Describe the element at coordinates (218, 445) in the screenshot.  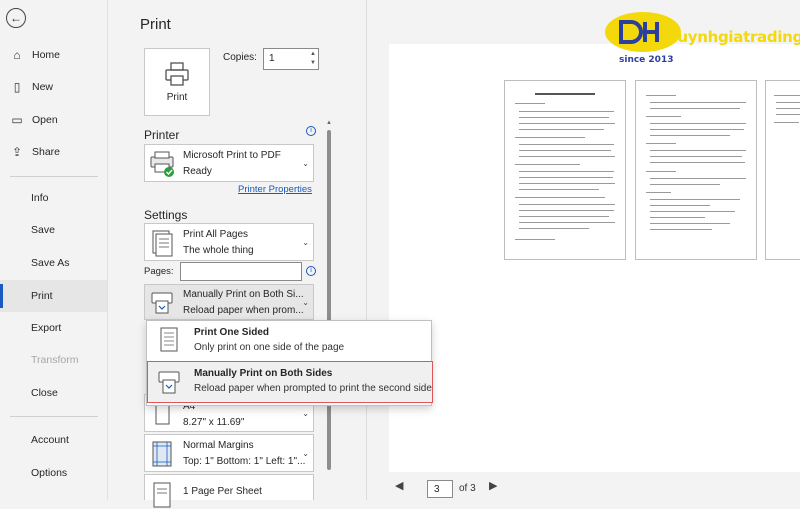
I see `margins-title: Normal Margins` at that location.